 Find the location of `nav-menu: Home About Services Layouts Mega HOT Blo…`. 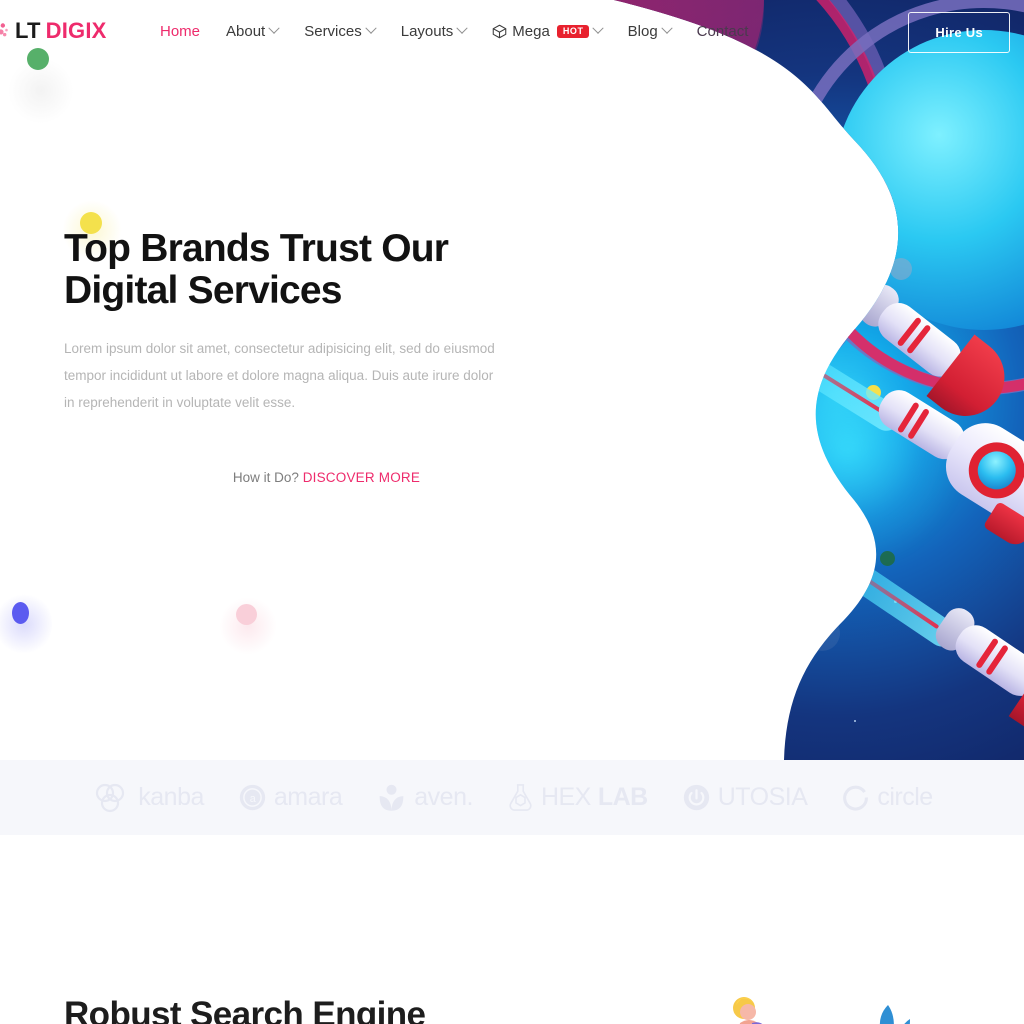

nav-menu: Home About Services Layouts Mega HOT Blo… is located at coordinates (454, 31).